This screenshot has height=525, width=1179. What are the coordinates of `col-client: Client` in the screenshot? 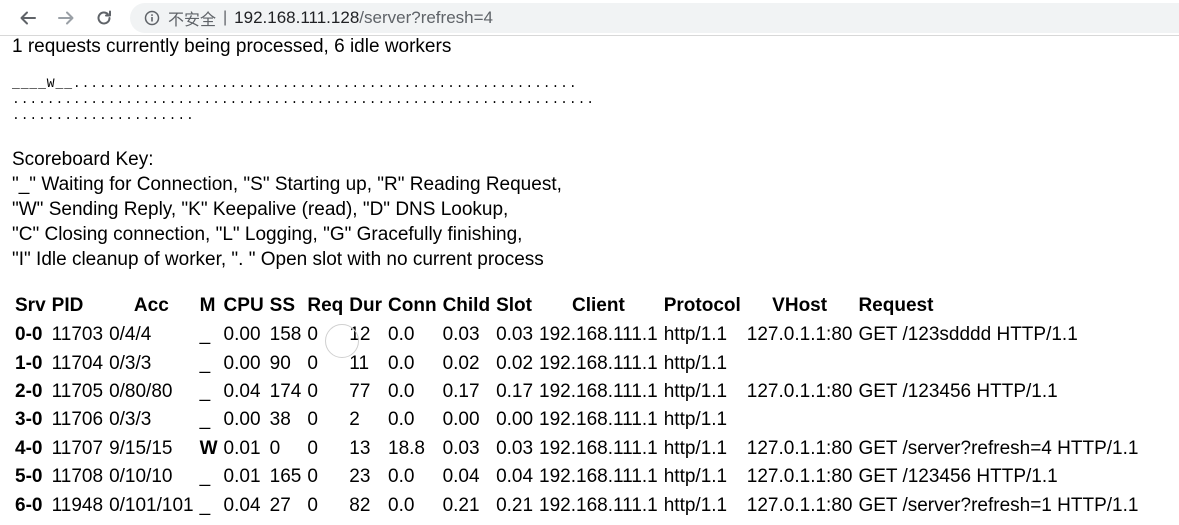 It's located at (598, 305).